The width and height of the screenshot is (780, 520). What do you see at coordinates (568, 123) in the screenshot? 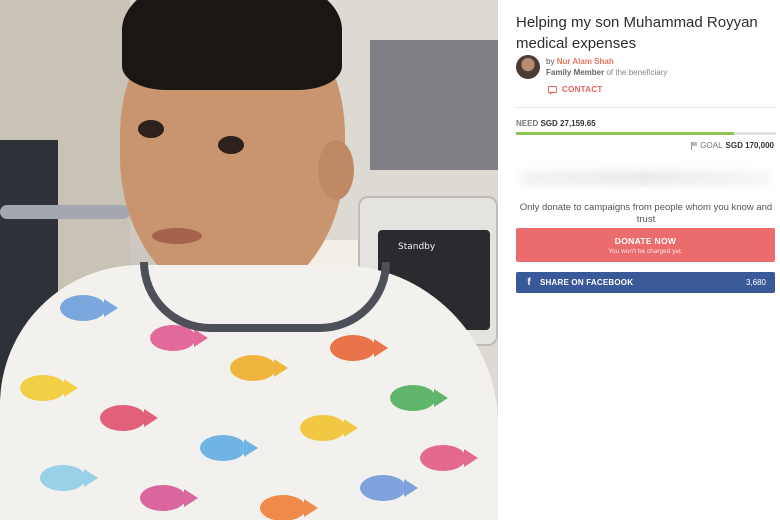
I see `need-amount: SGD 27,159.65` at bounding box center [568, 123].